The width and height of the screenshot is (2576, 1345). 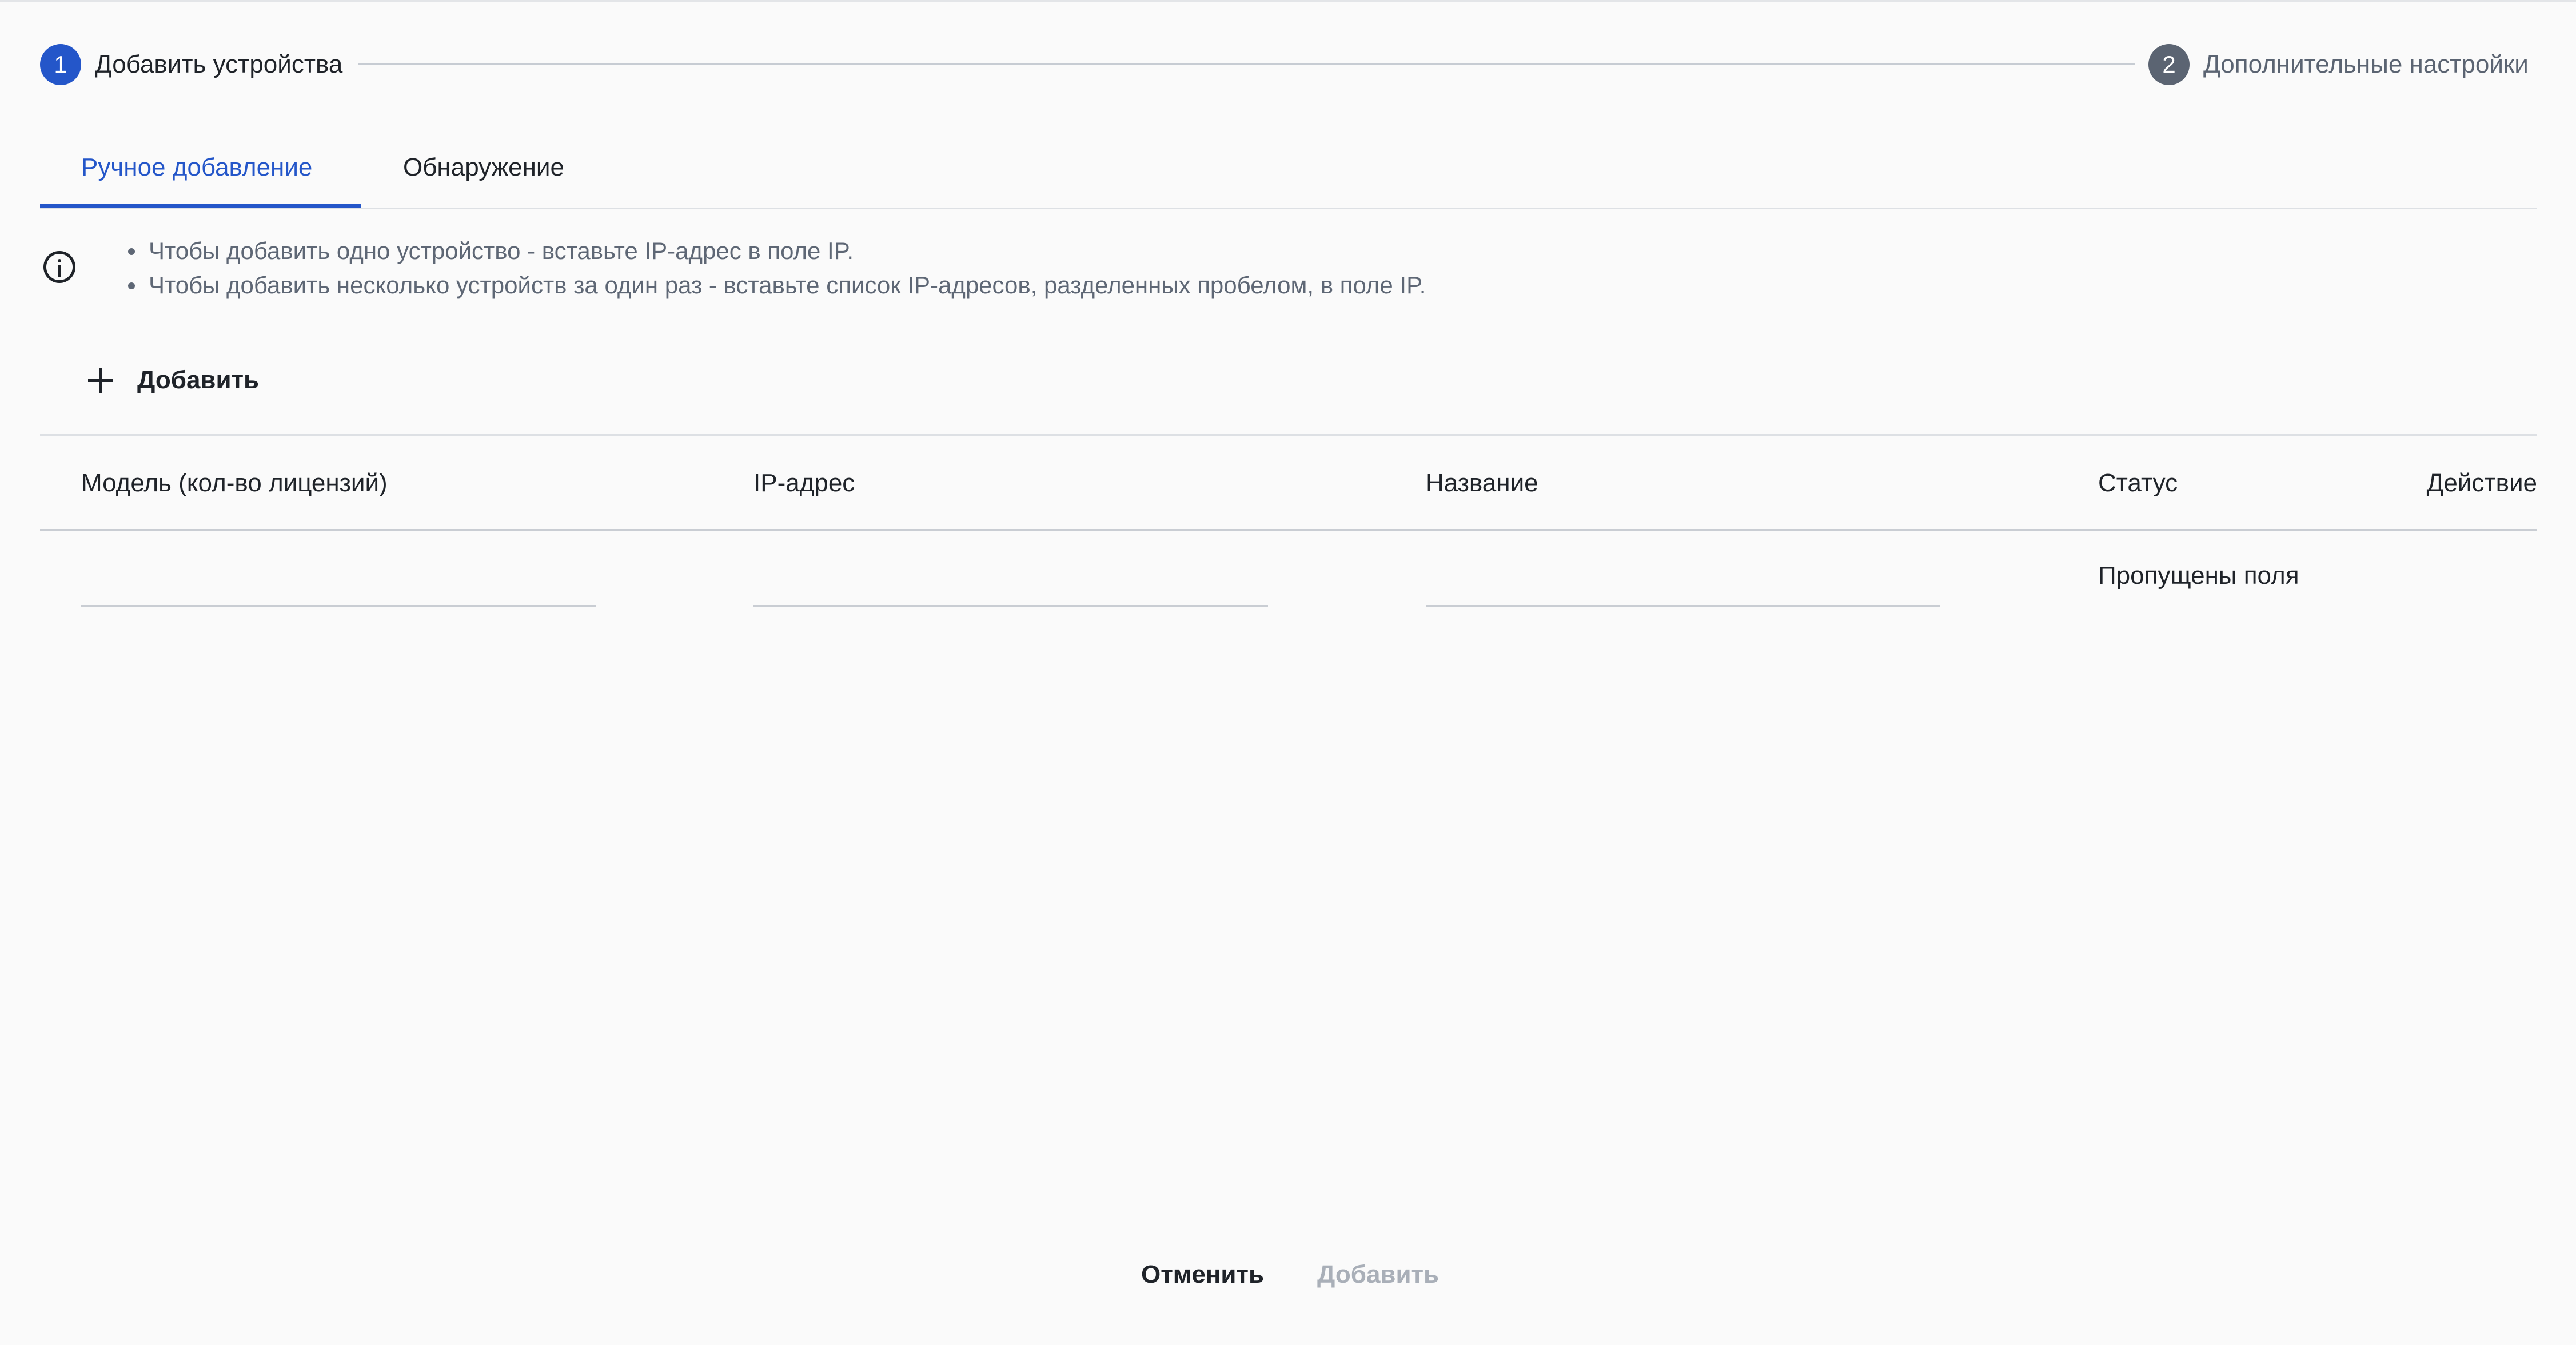 What do you see at coordinates (1683, 589) in the screenshot?
I see `device-name-input` at bounding box center [1683, 589].